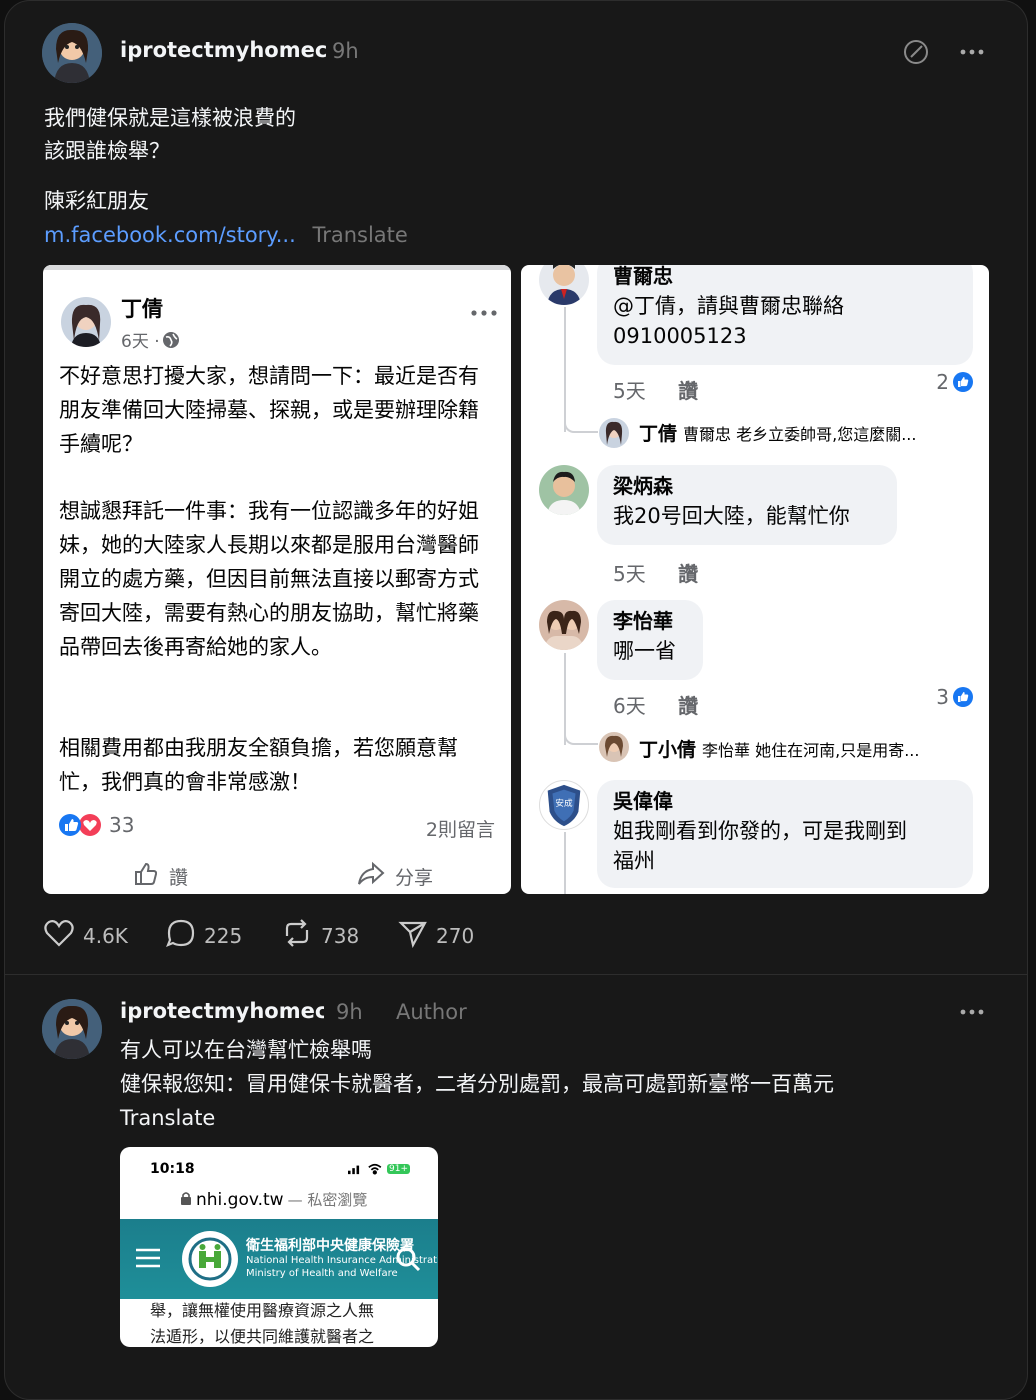  I want to click on nhi-org-en: Ministry of Health and Welfare, so click(322, 1273).